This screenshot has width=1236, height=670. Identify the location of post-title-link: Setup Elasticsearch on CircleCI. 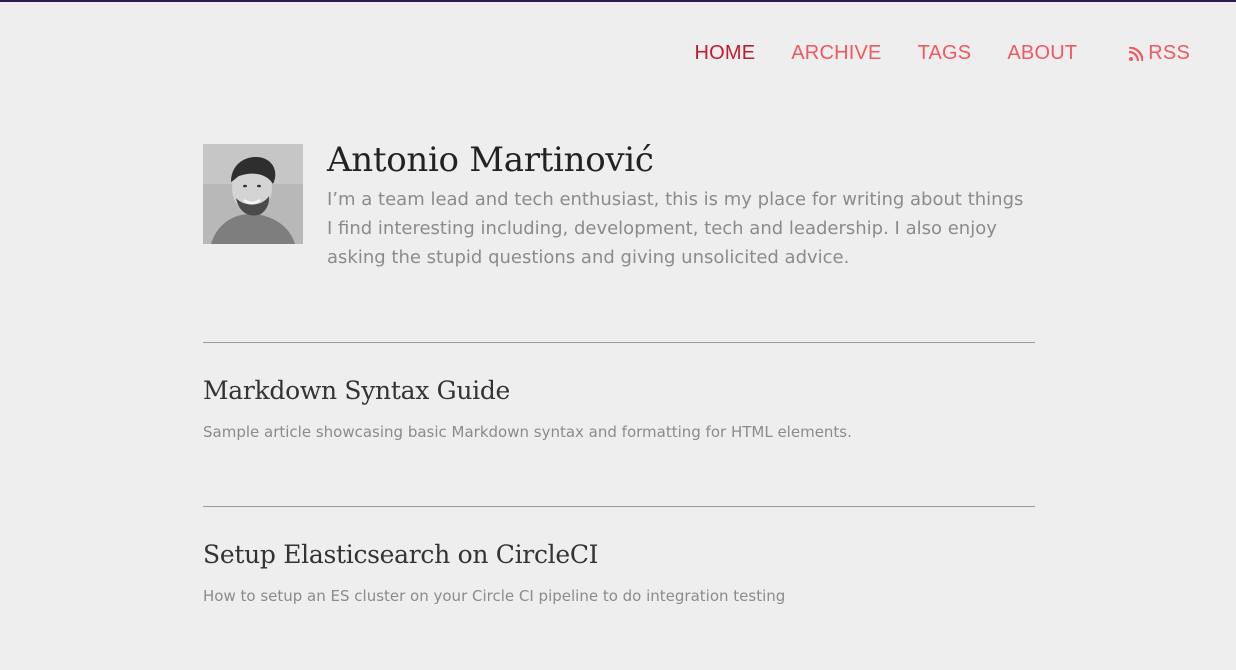
(619, 554).